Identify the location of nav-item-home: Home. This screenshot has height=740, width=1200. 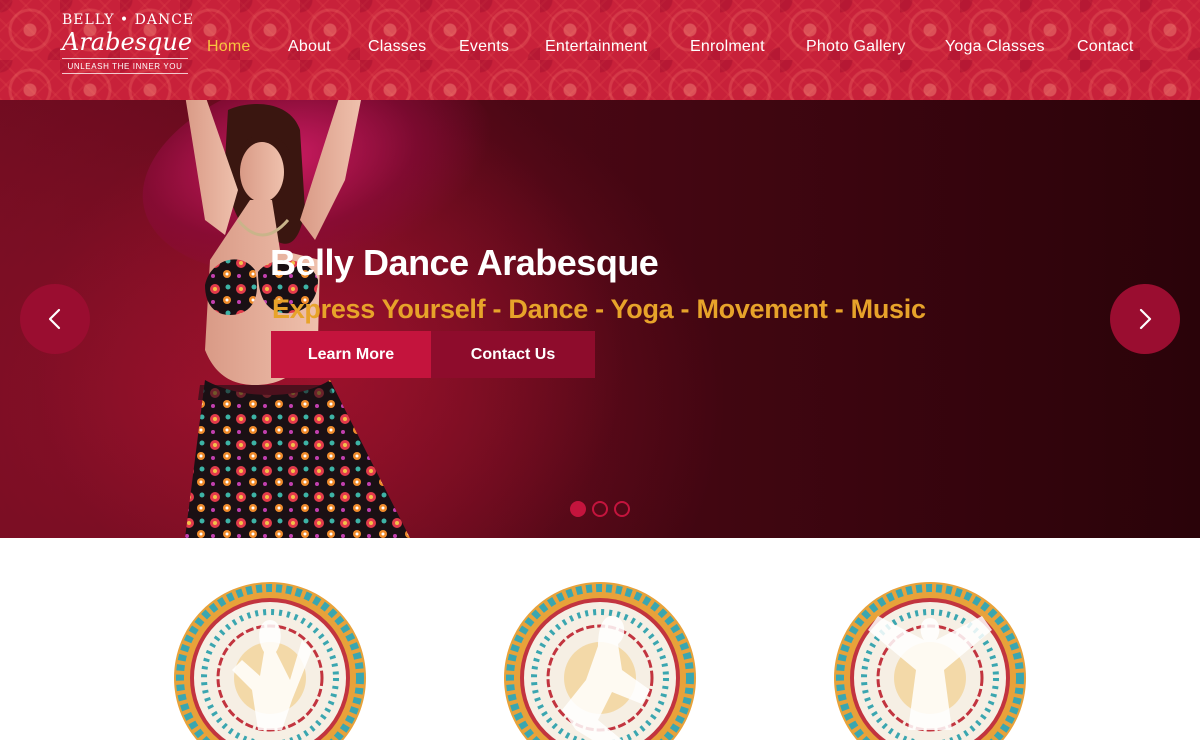
(228, 47).